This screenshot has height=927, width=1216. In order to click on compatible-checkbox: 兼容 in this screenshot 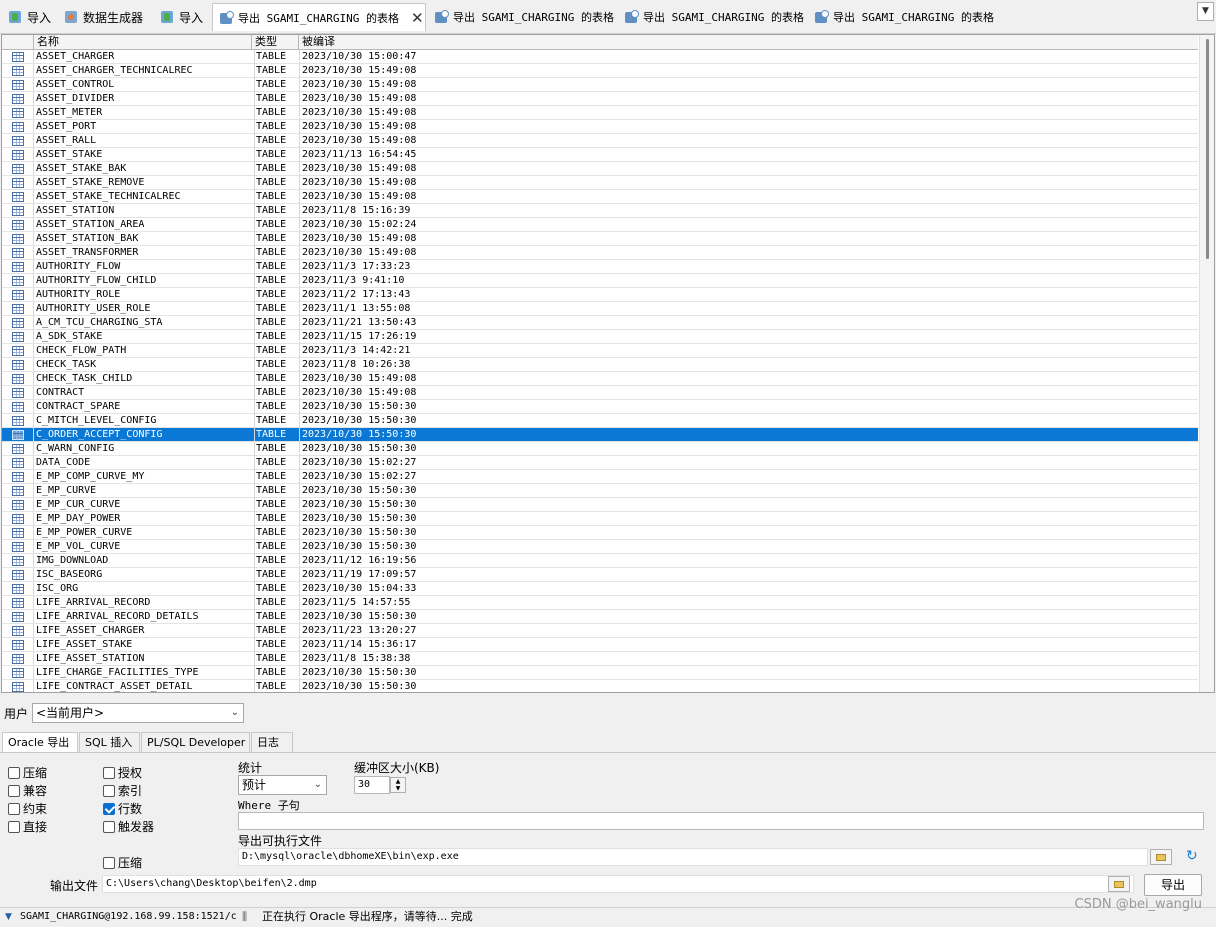, I will do `click(27, 790)`.